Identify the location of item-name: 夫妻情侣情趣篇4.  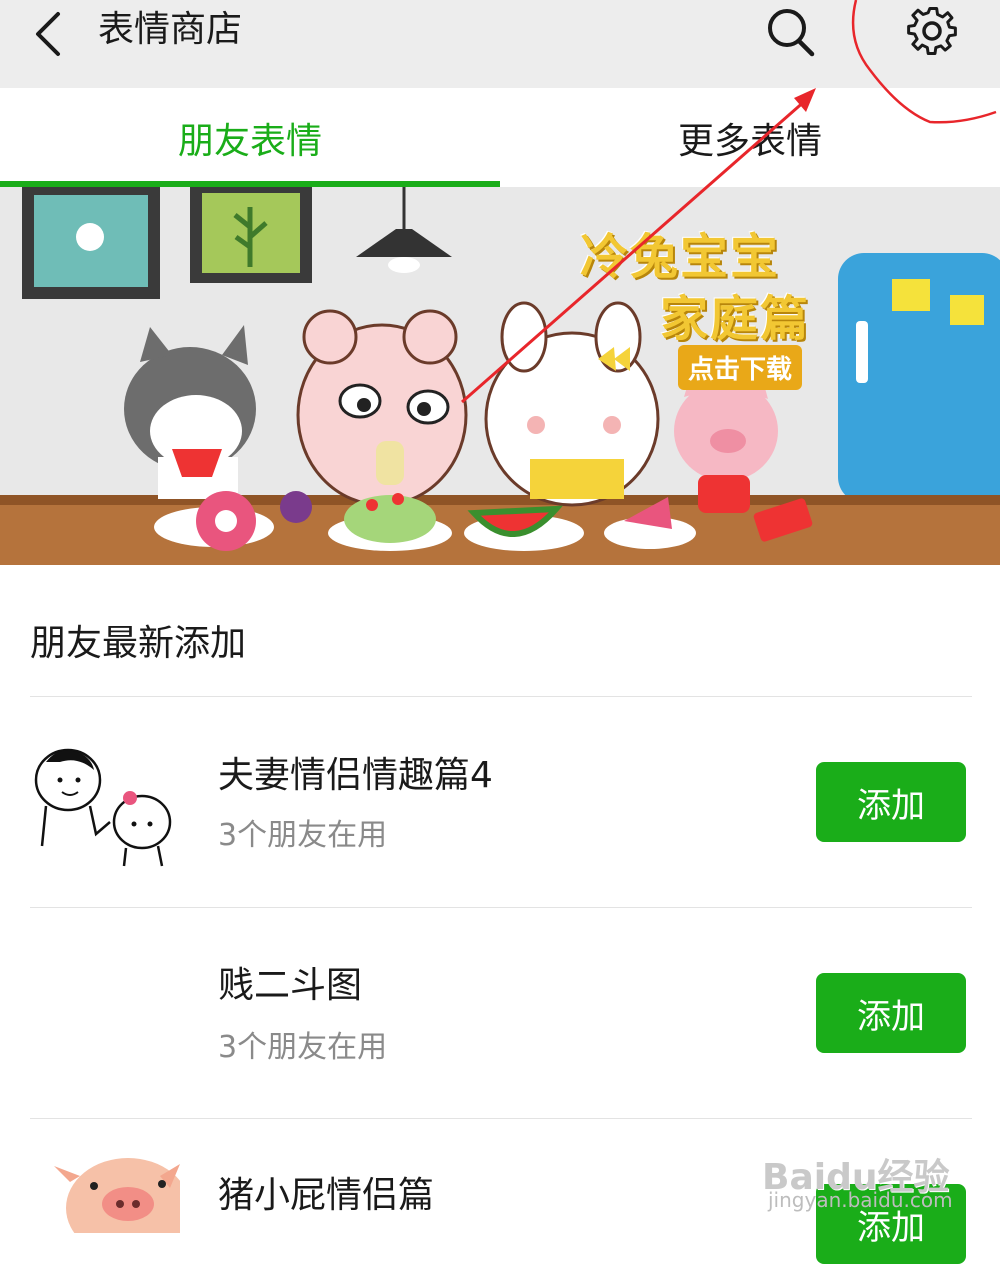
(355, 775).